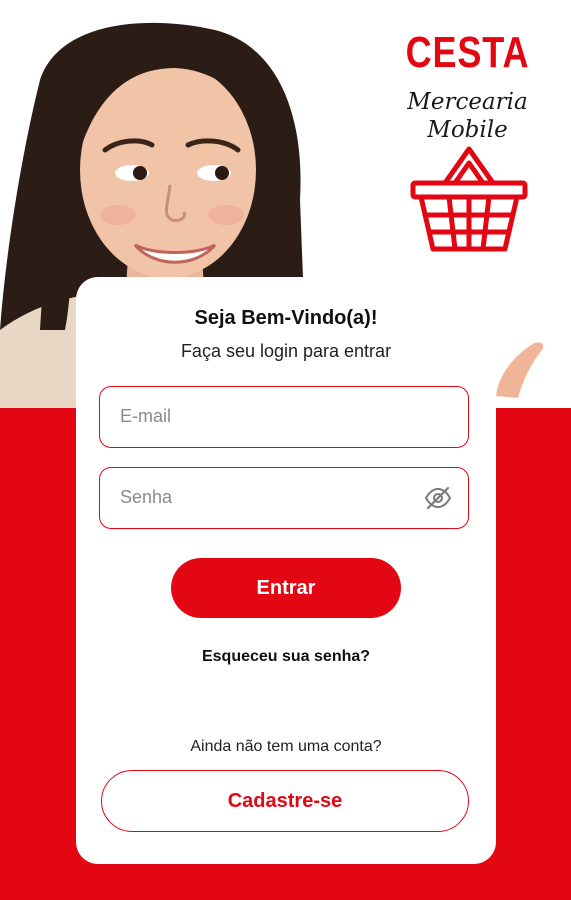  What do you see at coordinates (285, 801) in the screenshot?
I see `signup-button: Cadastre-se` at bounding box center [285, 801].